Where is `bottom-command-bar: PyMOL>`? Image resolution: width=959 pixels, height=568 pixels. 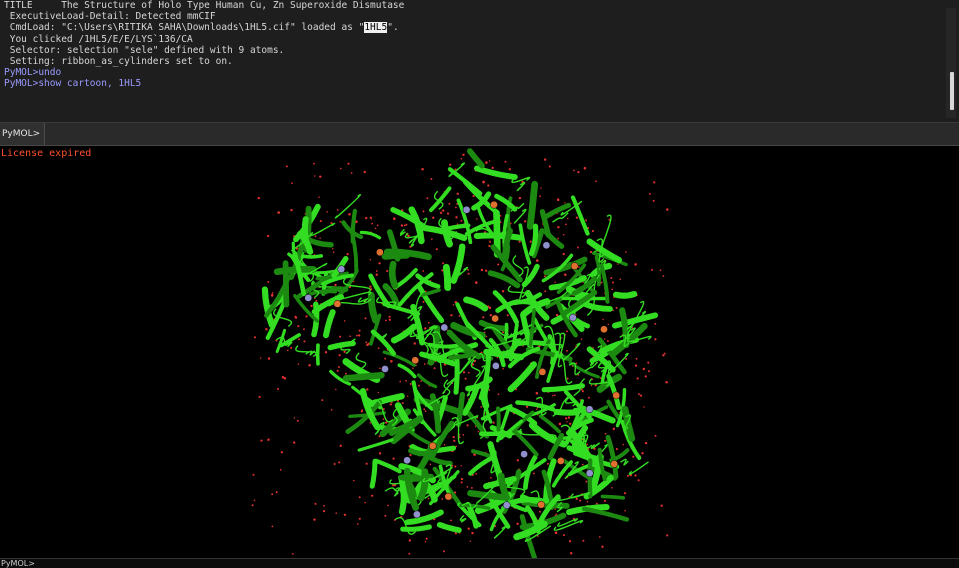
bottom-command-bar: PyMOL> is located at coordinates (479, 563).